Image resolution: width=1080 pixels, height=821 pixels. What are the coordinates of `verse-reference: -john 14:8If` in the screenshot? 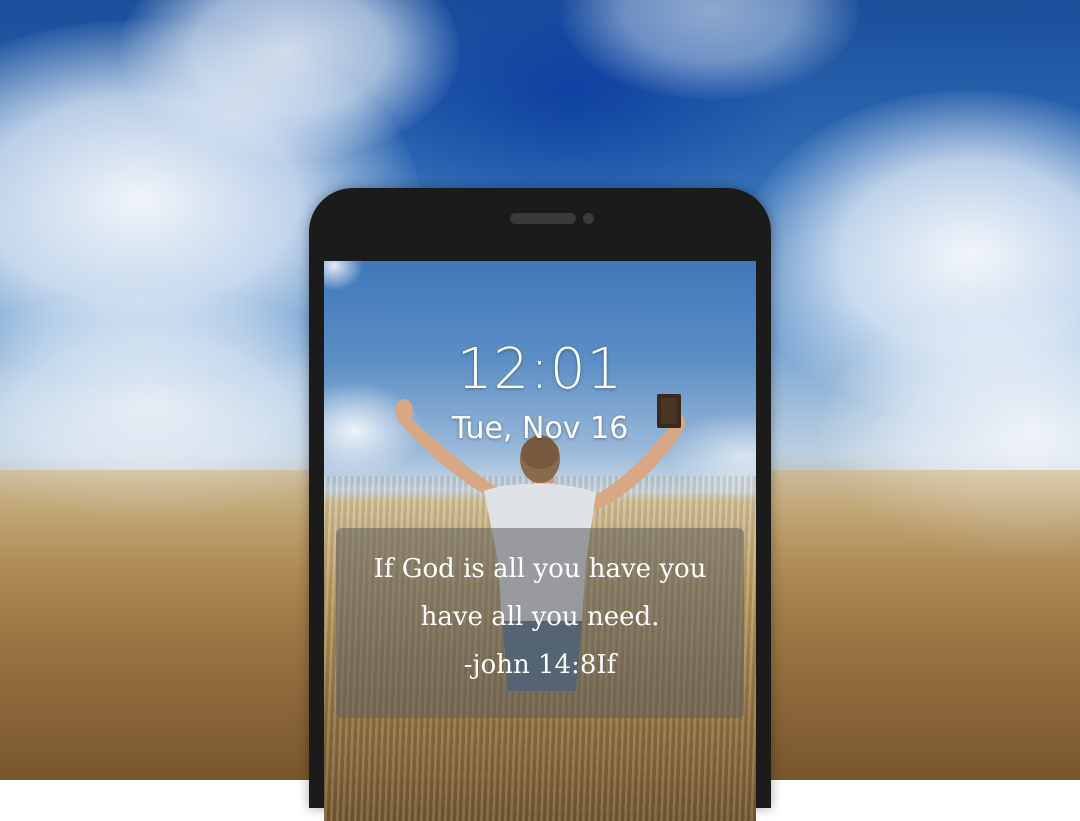 It's located at (540, 665).